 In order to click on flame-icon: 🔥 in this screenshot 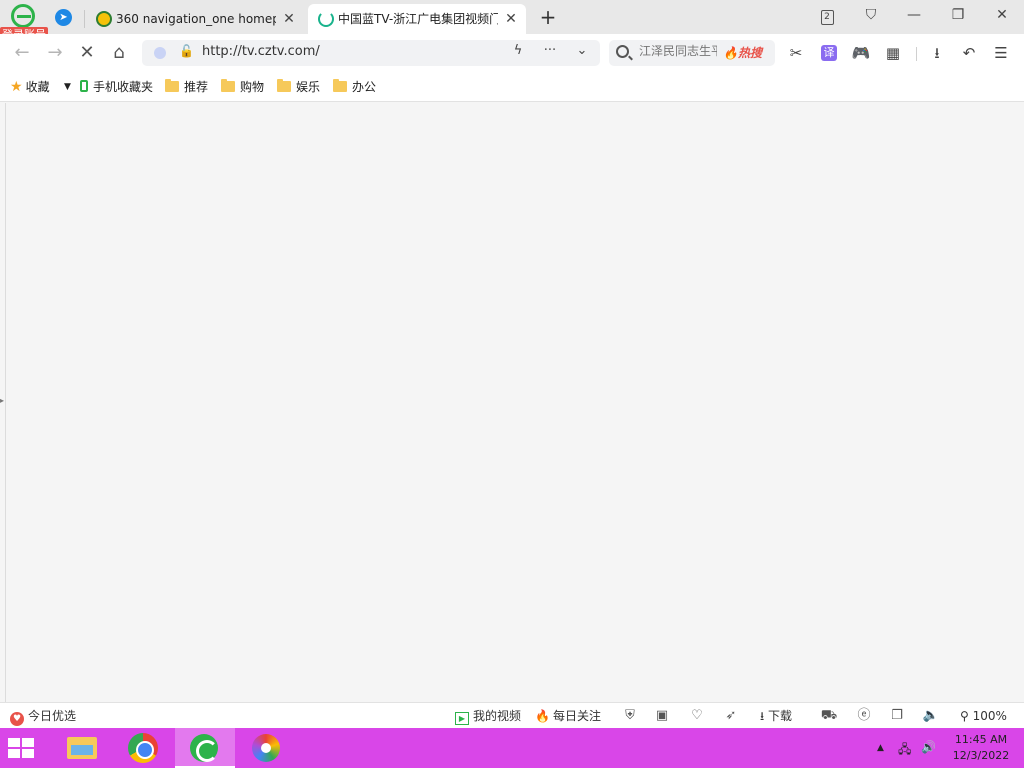, I will do `click(542, 716)`.